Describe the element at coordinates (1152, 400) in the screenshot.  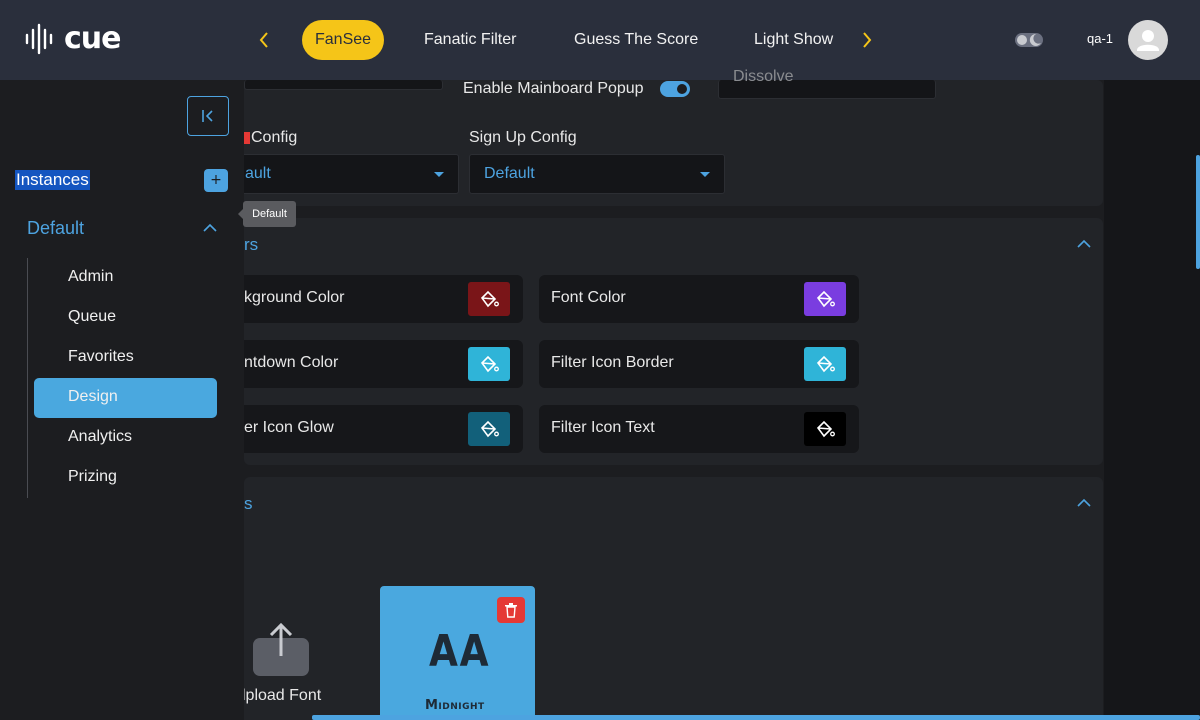
I see `right-gutter` at that location.